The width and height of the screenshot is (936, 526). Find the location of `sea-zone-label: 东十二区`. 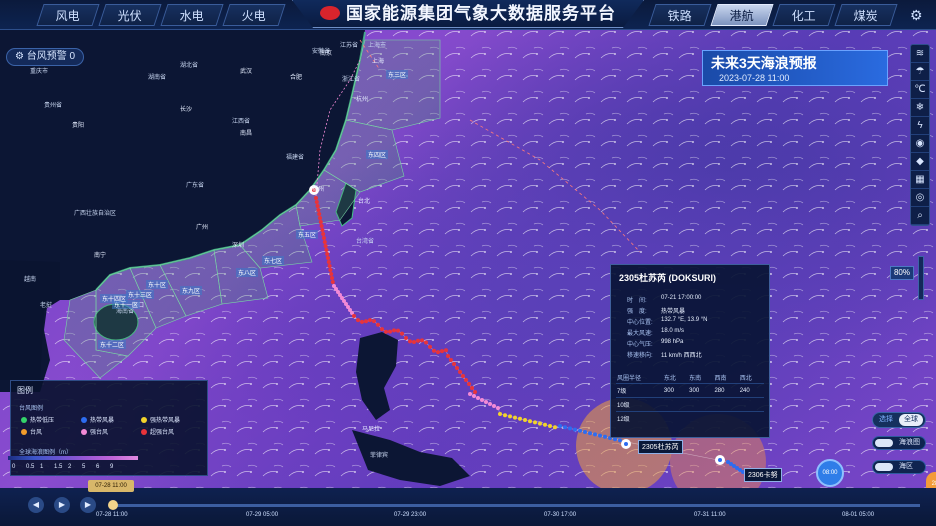

sea-zone-label: 东十二区 is located at coordinates (112, 344).